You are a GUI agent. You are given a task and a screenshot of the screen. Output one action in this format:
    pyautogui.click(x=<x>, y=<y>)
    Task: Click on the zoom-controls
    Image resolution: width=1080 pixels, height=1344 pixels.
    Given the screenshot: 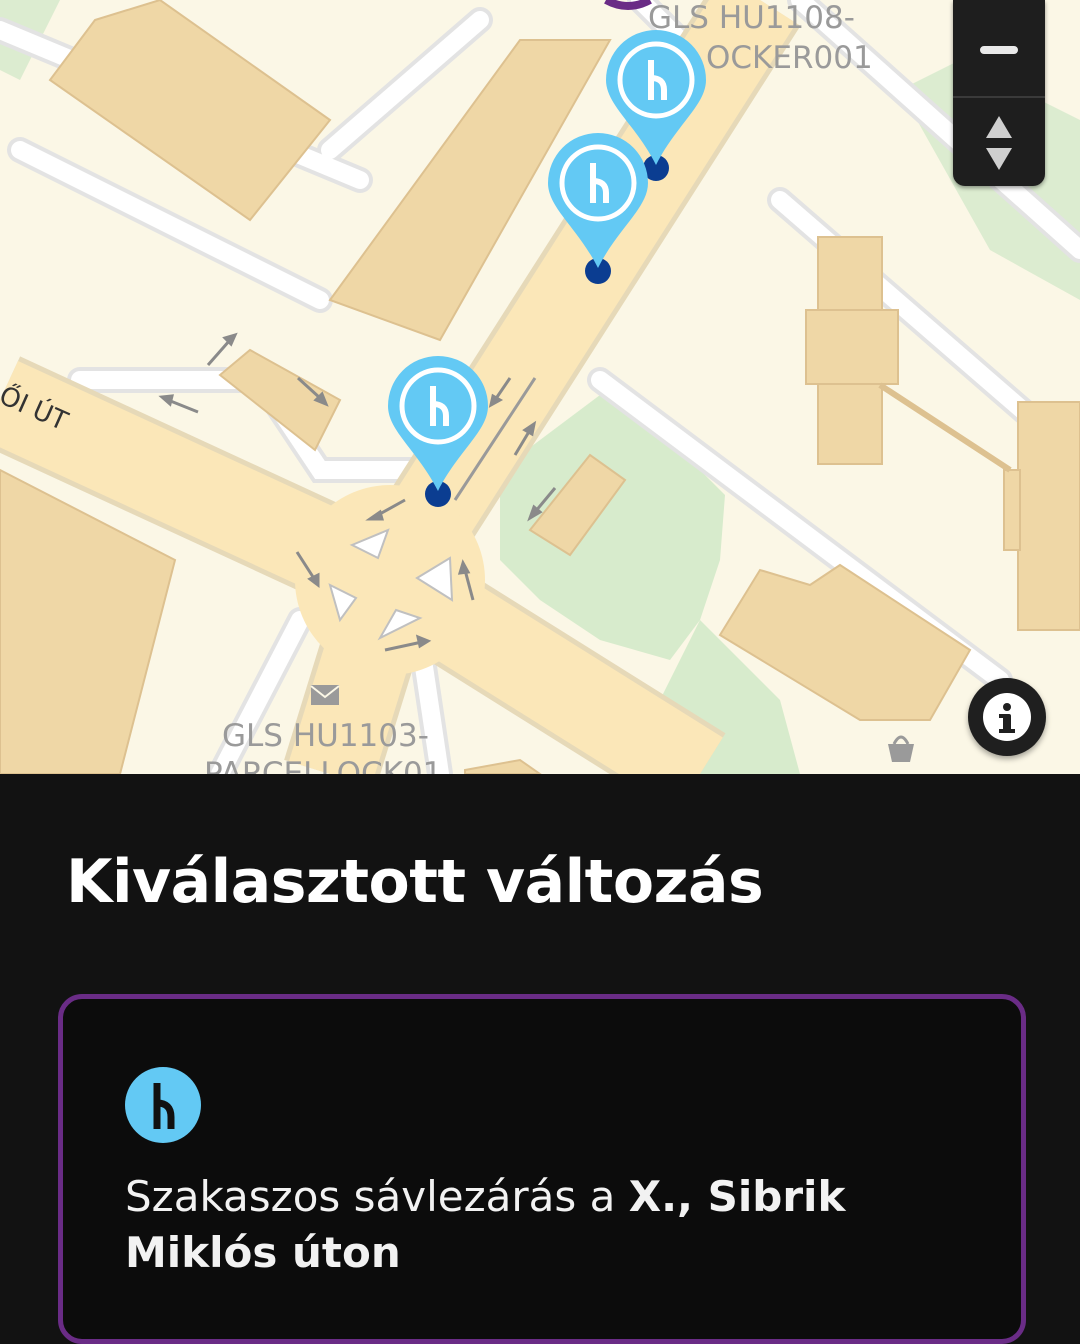 What is the action you would take?
    pyautogui.click(x=999, y=93)
    